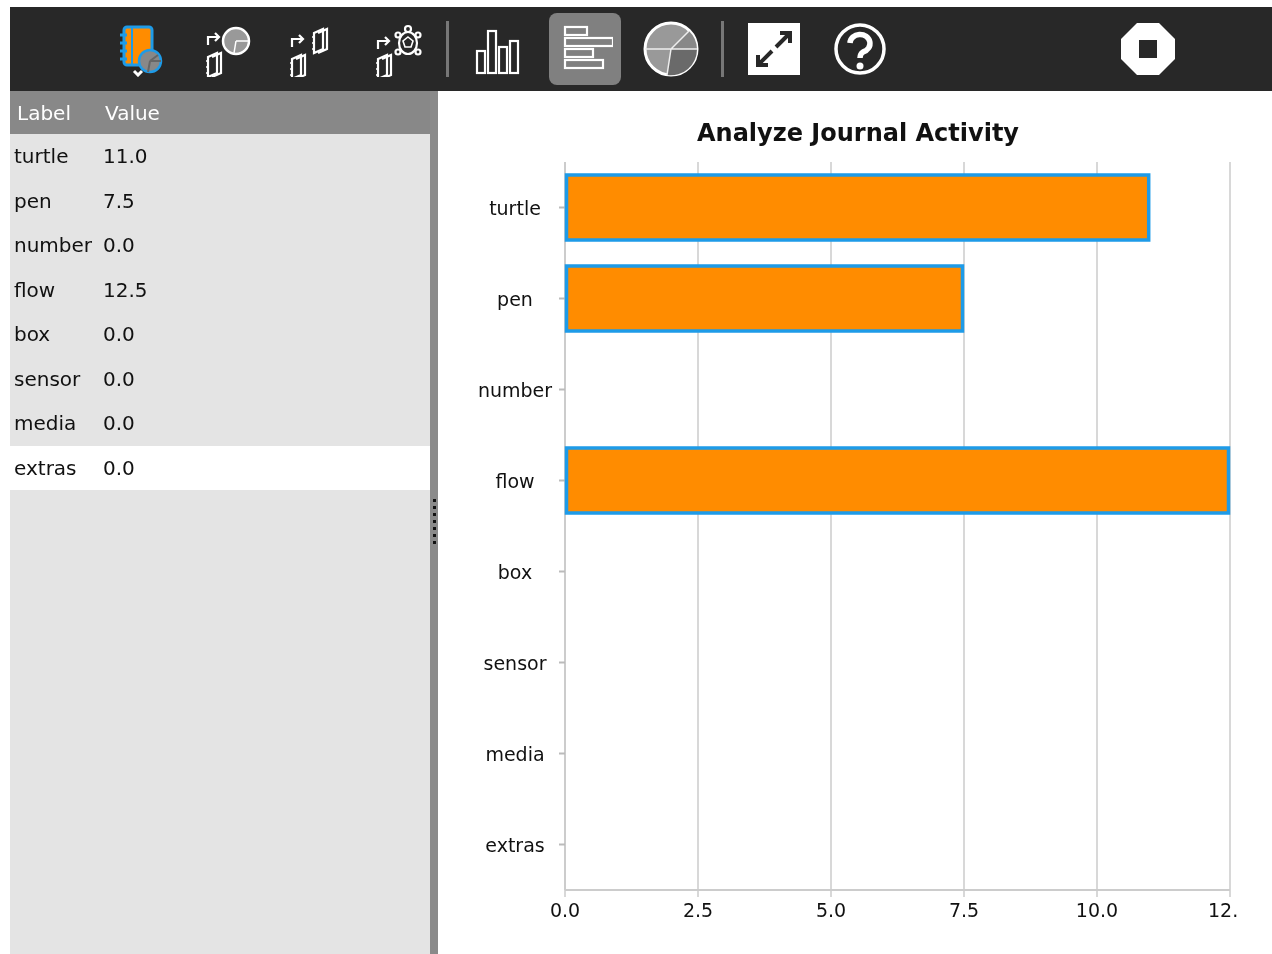 This screenshot has width=1272, height=954. What do you see at coordinates (61, 112) in the screenshot?
I see `column-header: Label` at bounding box center [61, 112].